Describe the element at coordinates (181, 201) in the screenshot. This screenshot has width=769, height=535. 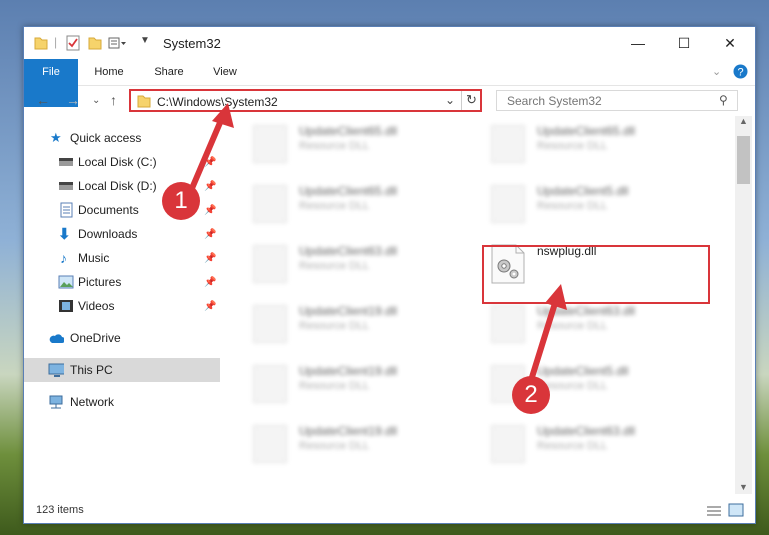
I see `step-1-badge: 1` at that location.